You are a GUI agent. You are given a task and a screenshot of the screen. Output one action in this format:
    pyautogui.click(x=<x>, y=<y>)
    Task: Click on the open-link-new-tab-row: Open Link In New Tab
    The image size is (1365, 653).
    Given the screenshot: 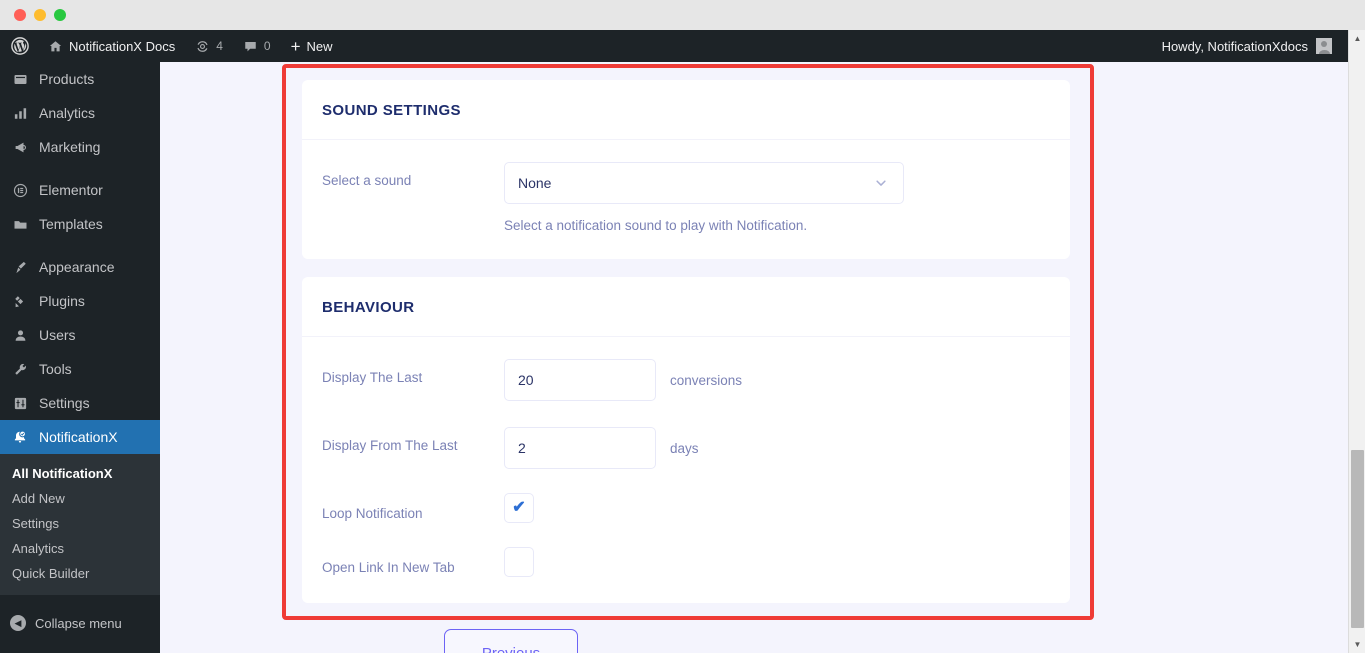 What is the action you would take?
    pyautogui.click(x=686, y=562)
    